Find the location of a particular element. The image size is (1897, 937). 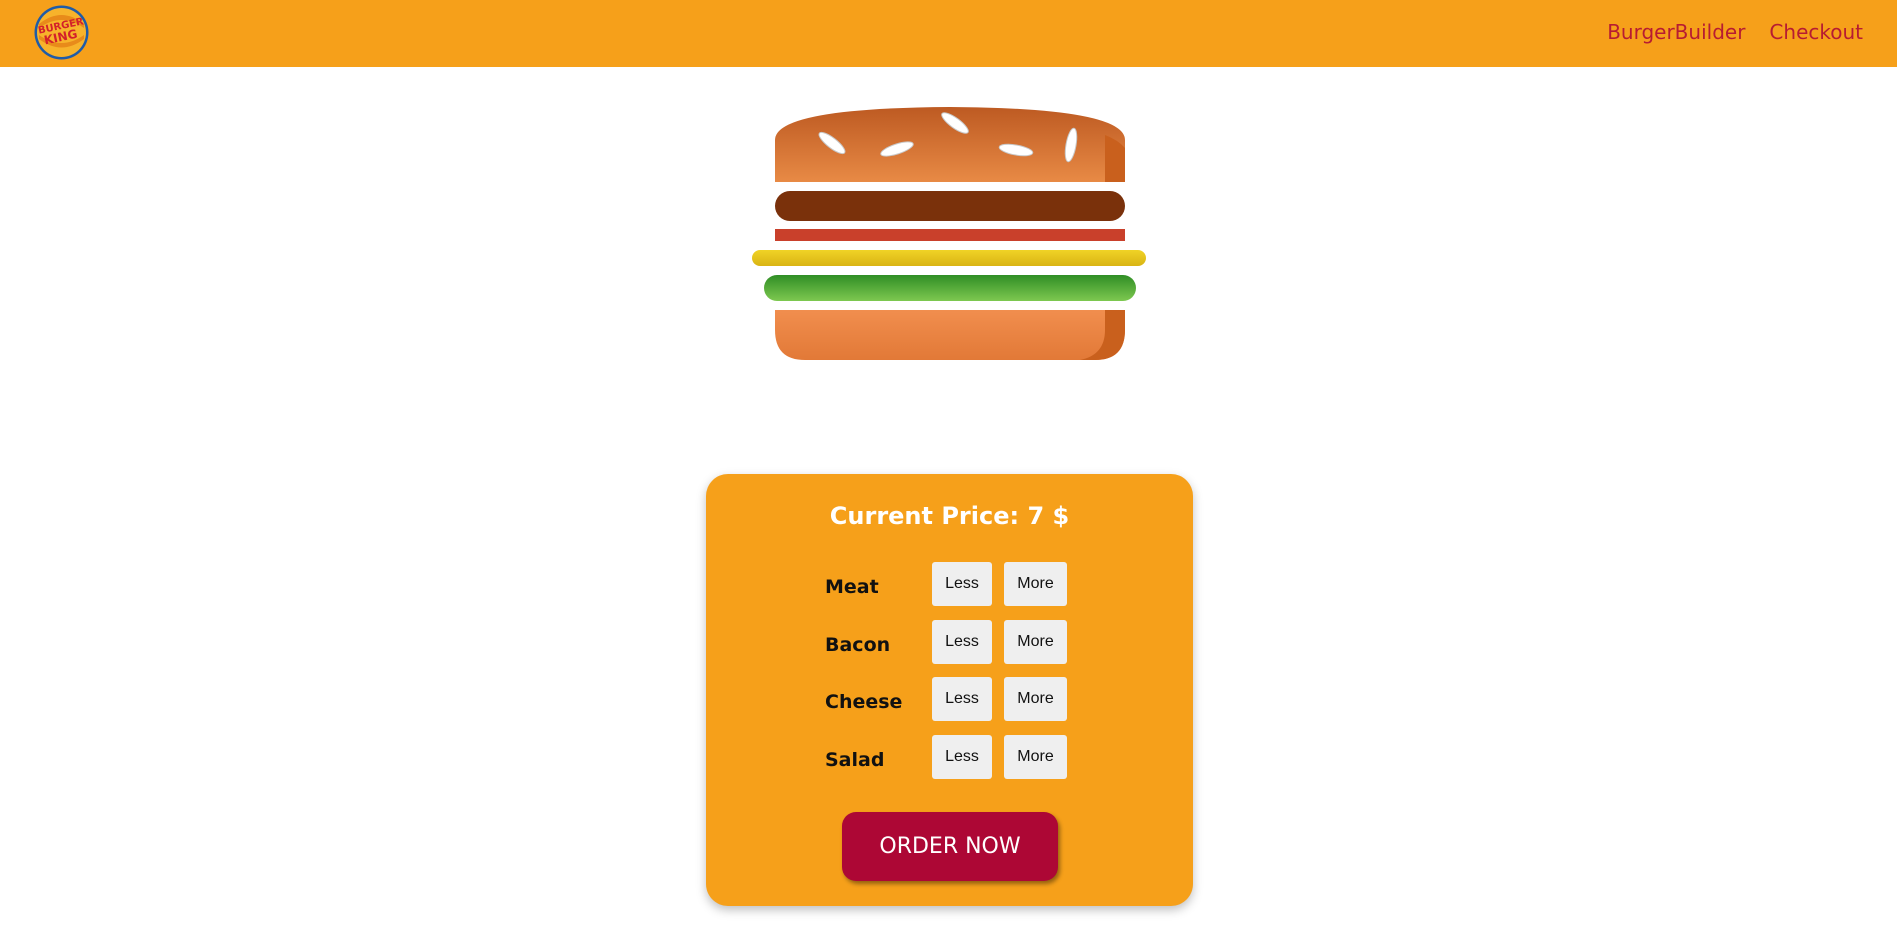

bread-bottom is located at coordinates (950, 335).